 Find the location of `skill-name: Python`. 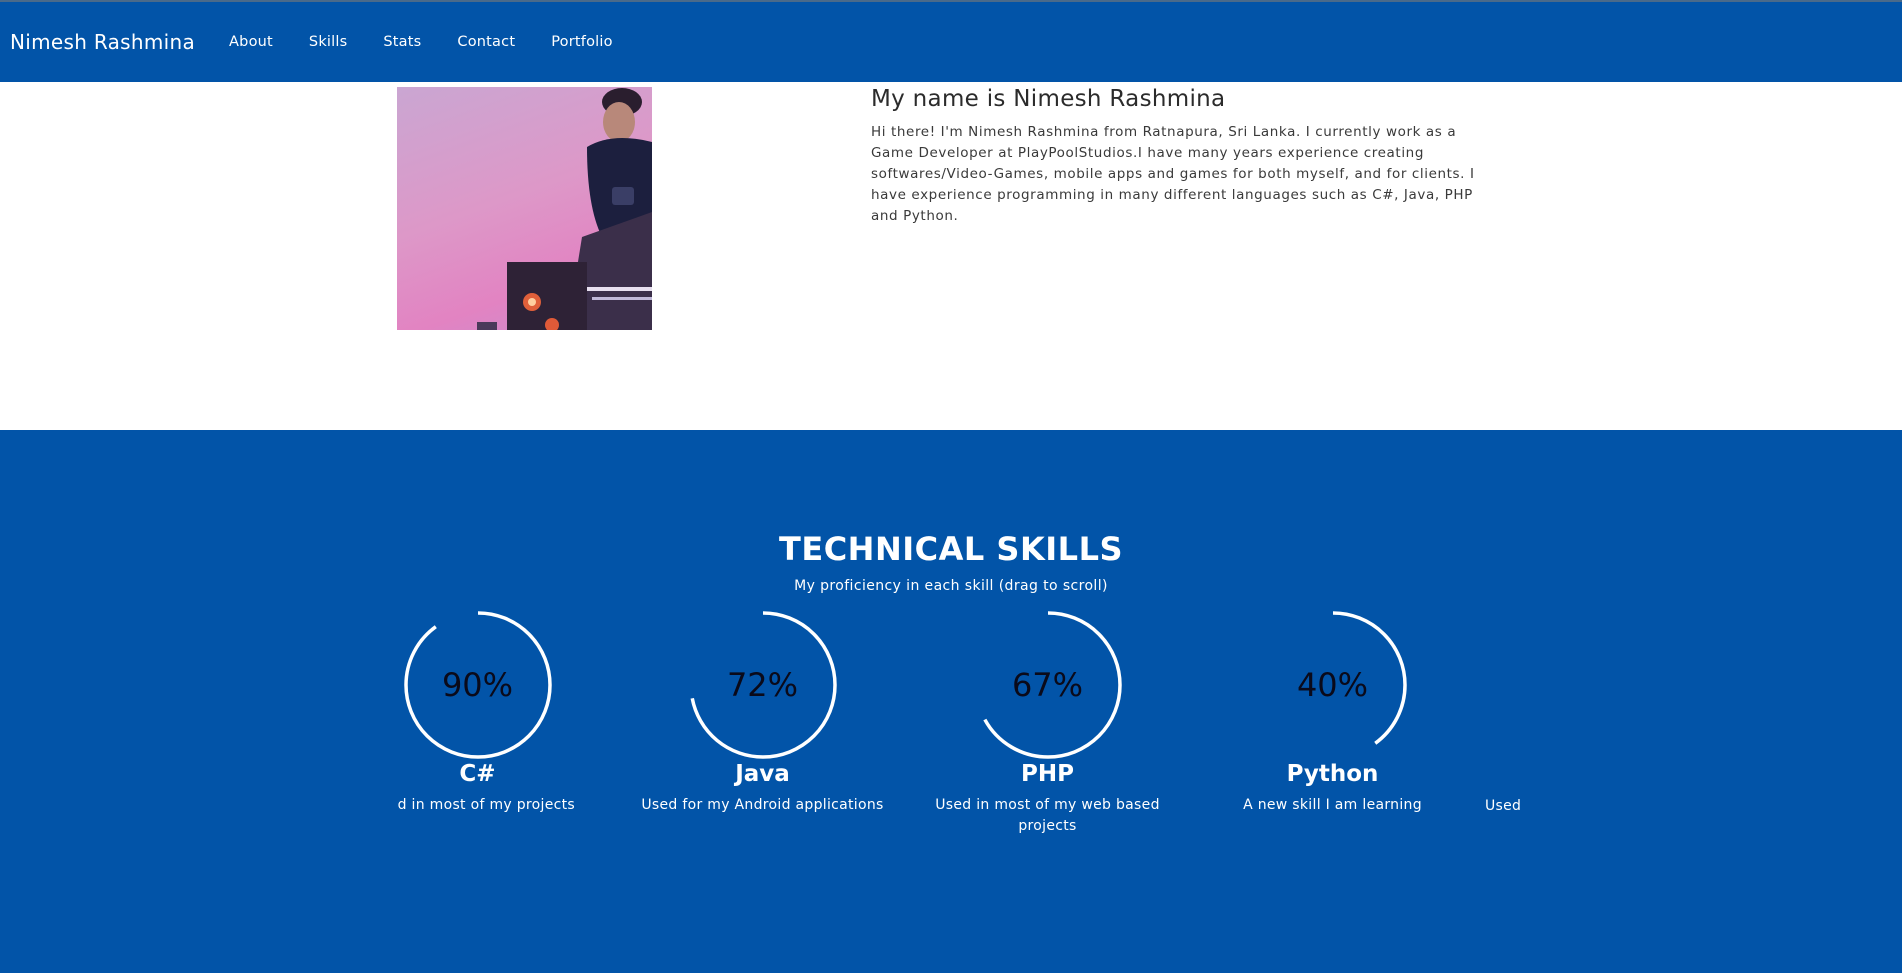

skill-name: Python is located at coordinates (1332, 774).